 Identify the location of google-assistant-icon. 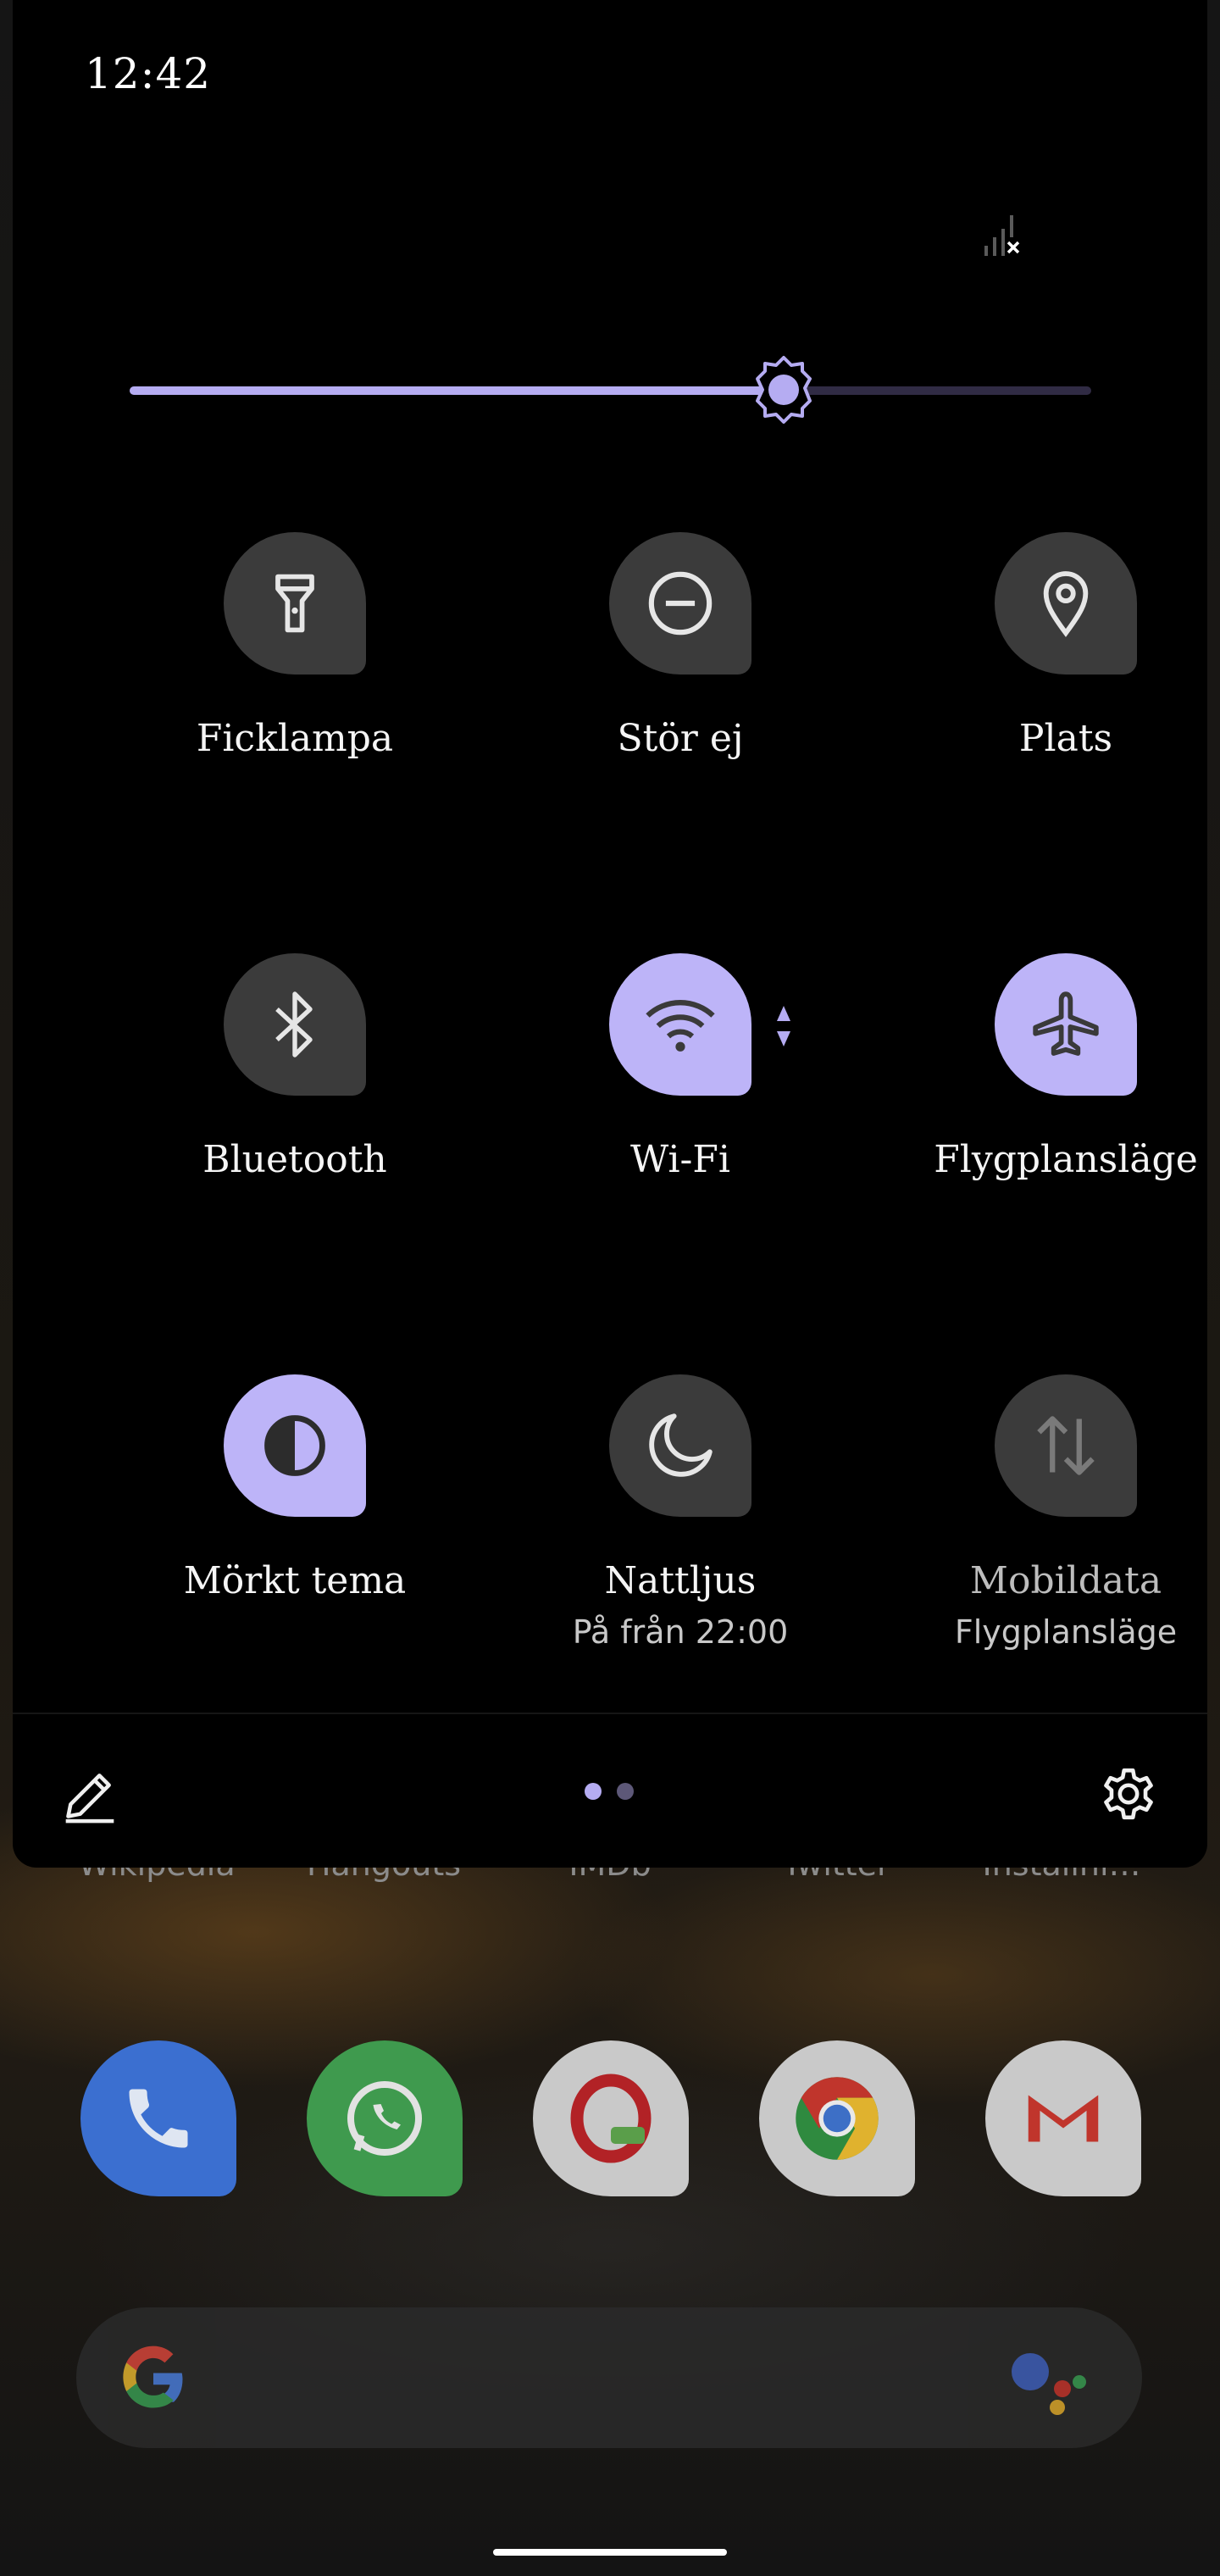
(1048, 2382).